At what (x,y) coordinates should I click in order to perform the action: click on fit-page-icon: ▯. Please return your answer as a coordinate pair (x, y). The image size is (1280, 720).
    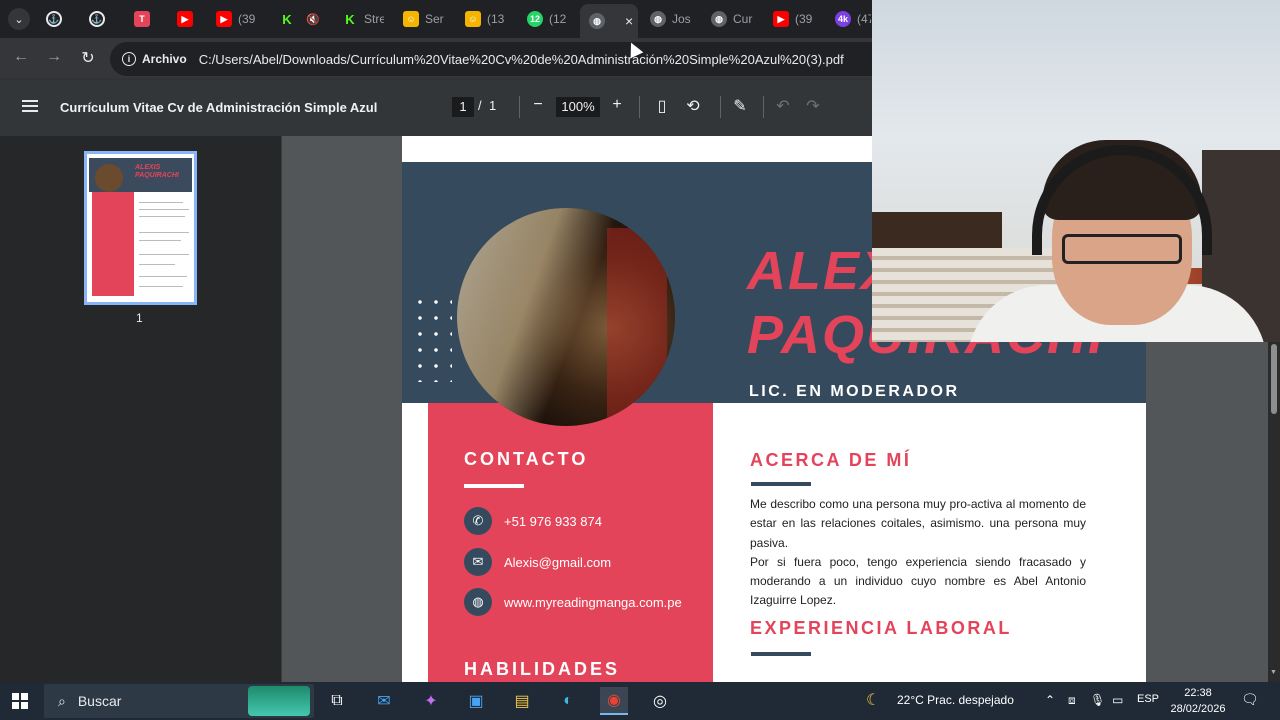
    Looking at the image, I should click on (662, 106).